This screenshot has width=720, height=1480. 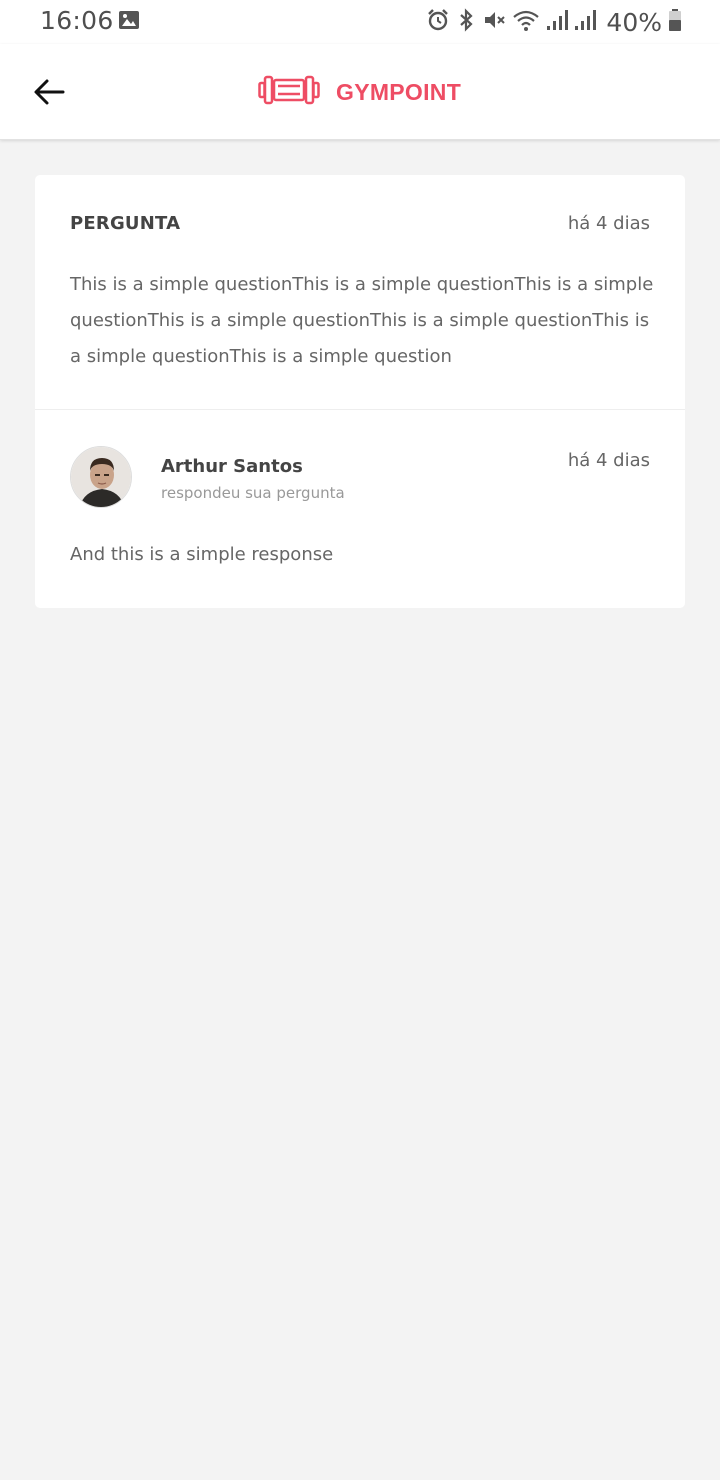 What do you see at coordinates (289, 92) in the screenshot?
I see `dumbbell-icon` at bounding box center [289, 92].